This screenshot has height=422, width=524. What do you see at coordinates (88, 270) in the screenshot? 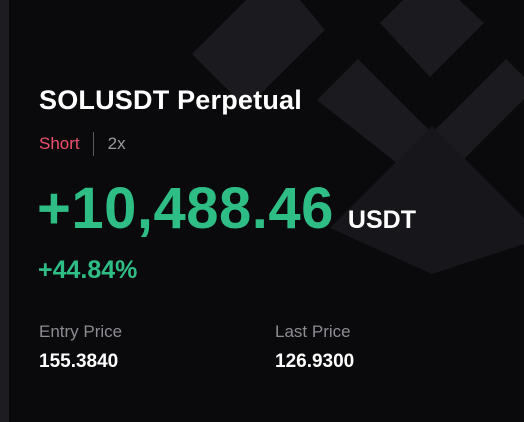
I see `pnl-percent: +44.84%` at bounding box center [88, 270].